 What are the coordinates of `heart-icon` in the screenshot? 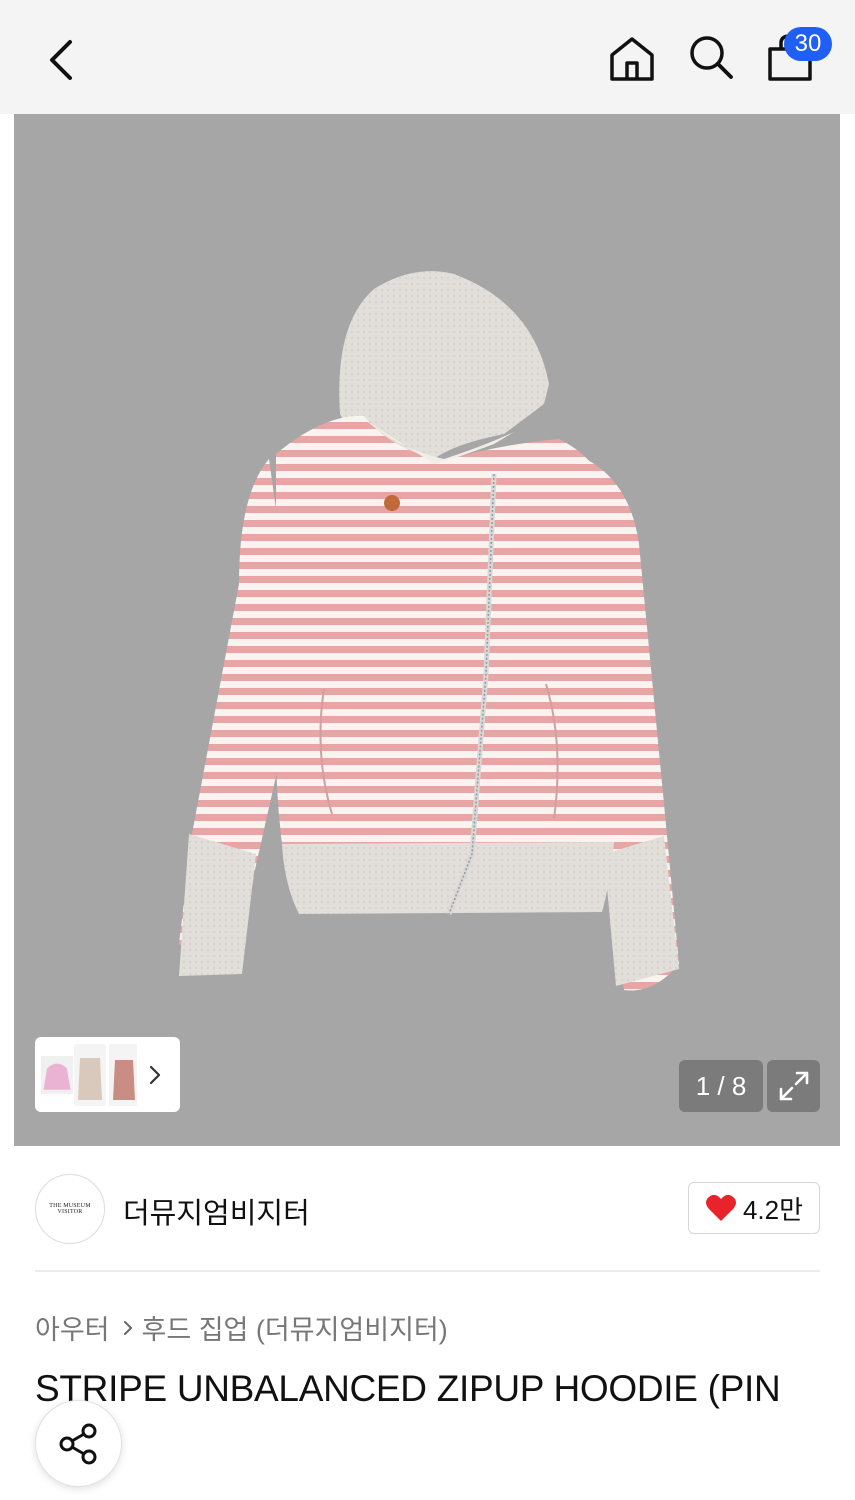 It's located at (720, 1207).